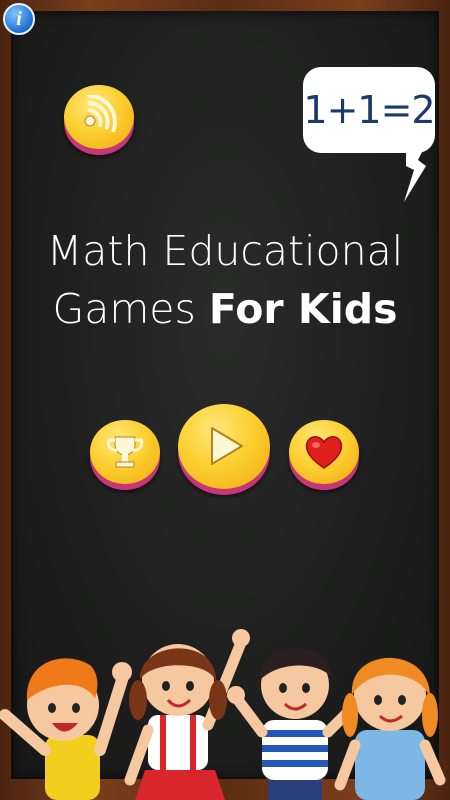 This screenshot has width=450, height=800. Describe the element at coordinates (125, 452) in the screenshot. I see `trophy-icon` at that location.